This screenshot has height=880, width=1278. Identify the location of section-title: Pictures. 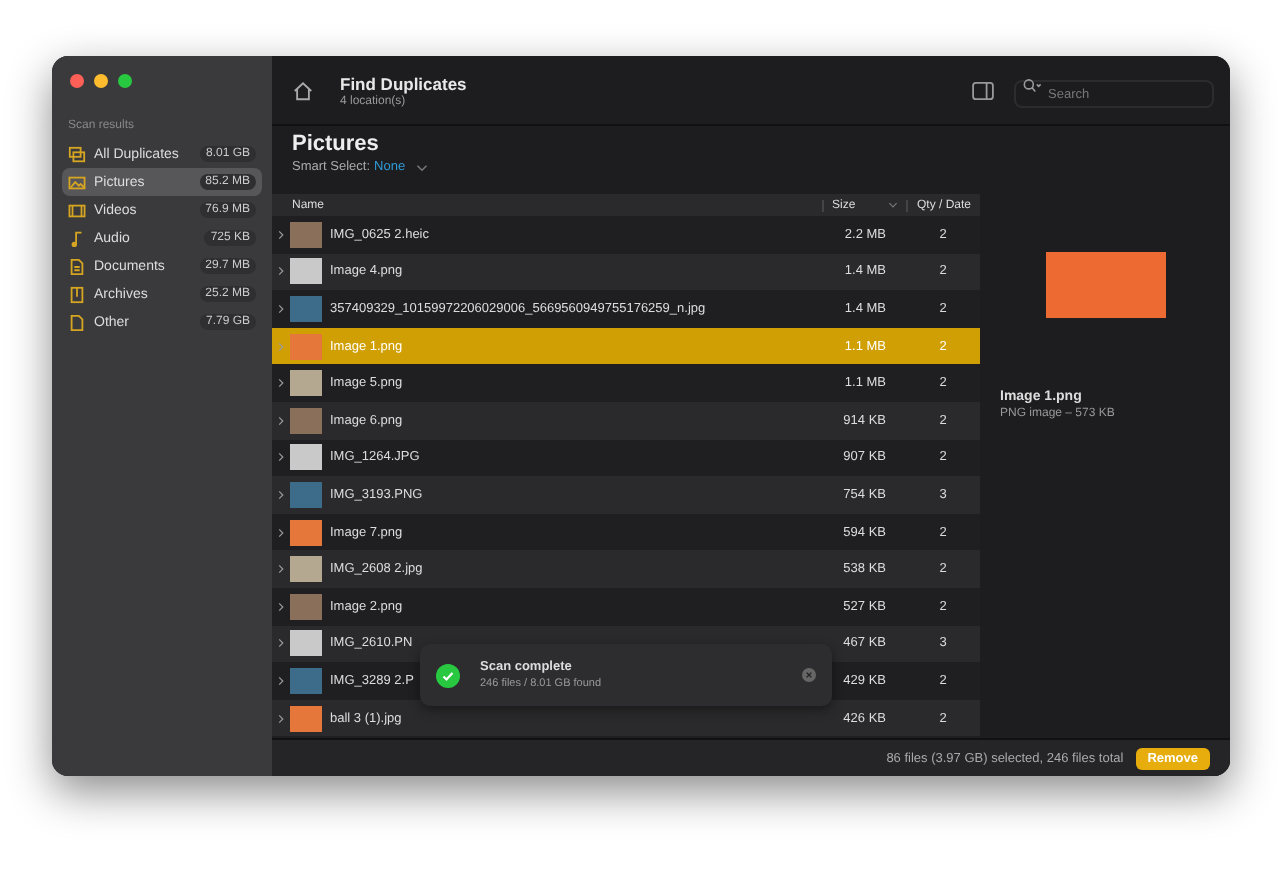
(336, 144).